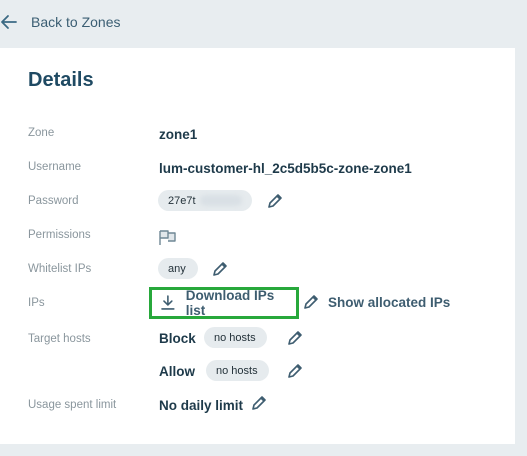 This screenshot has height=456, width=527. What do you see at coordinates (60, 269) in the screenshot?
I see `whitelist-label: Whitelist IPs` at bounding box center [60, 269].